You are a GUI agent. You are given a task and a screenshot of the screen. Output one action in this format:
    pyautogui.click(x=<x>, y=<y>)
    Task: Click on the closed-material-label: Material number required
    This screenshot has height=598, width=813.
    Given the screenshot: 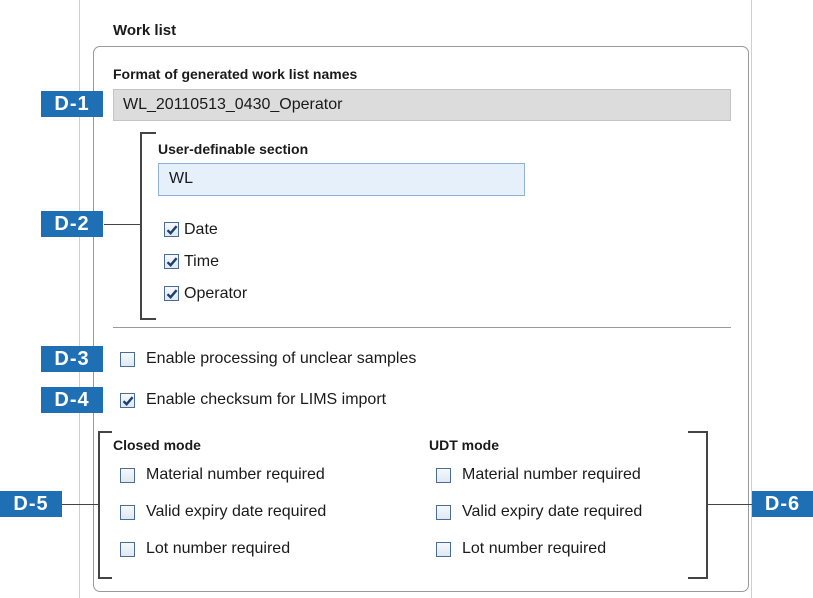 What is the action you would take?
    pyautogui.click(x=235, y=474)
    